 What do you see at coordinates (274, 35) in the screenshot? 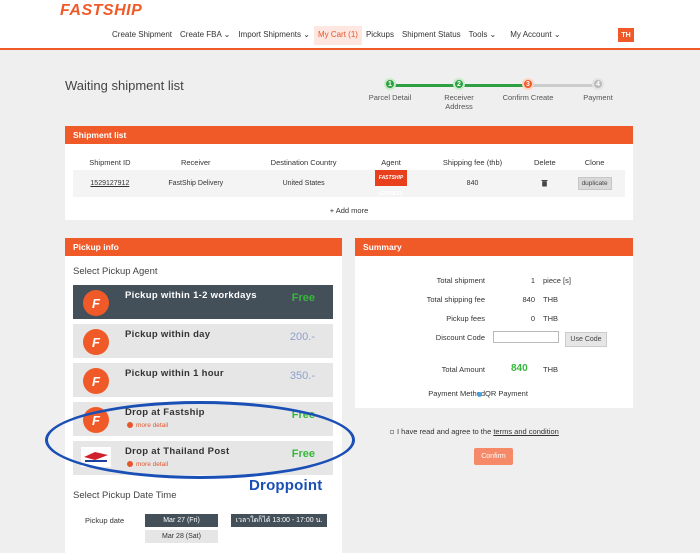
I see `nav-import-shipments: Import Shipments ⌄` at bounding box center [274, 35].